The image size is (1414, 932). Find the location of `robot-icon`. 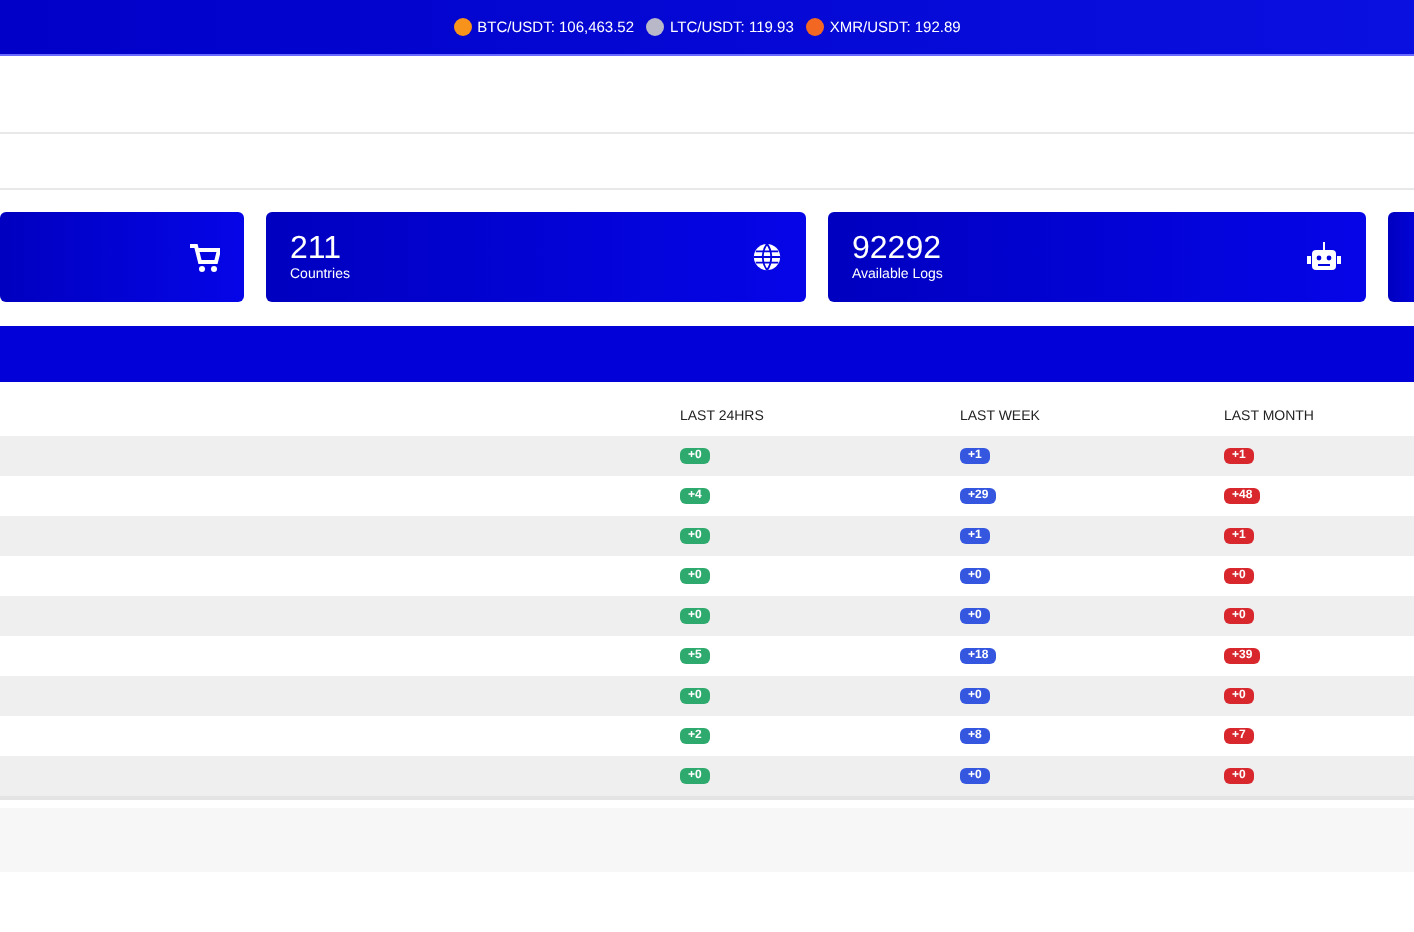

robot-icon is located at coordinates (1324, 257).